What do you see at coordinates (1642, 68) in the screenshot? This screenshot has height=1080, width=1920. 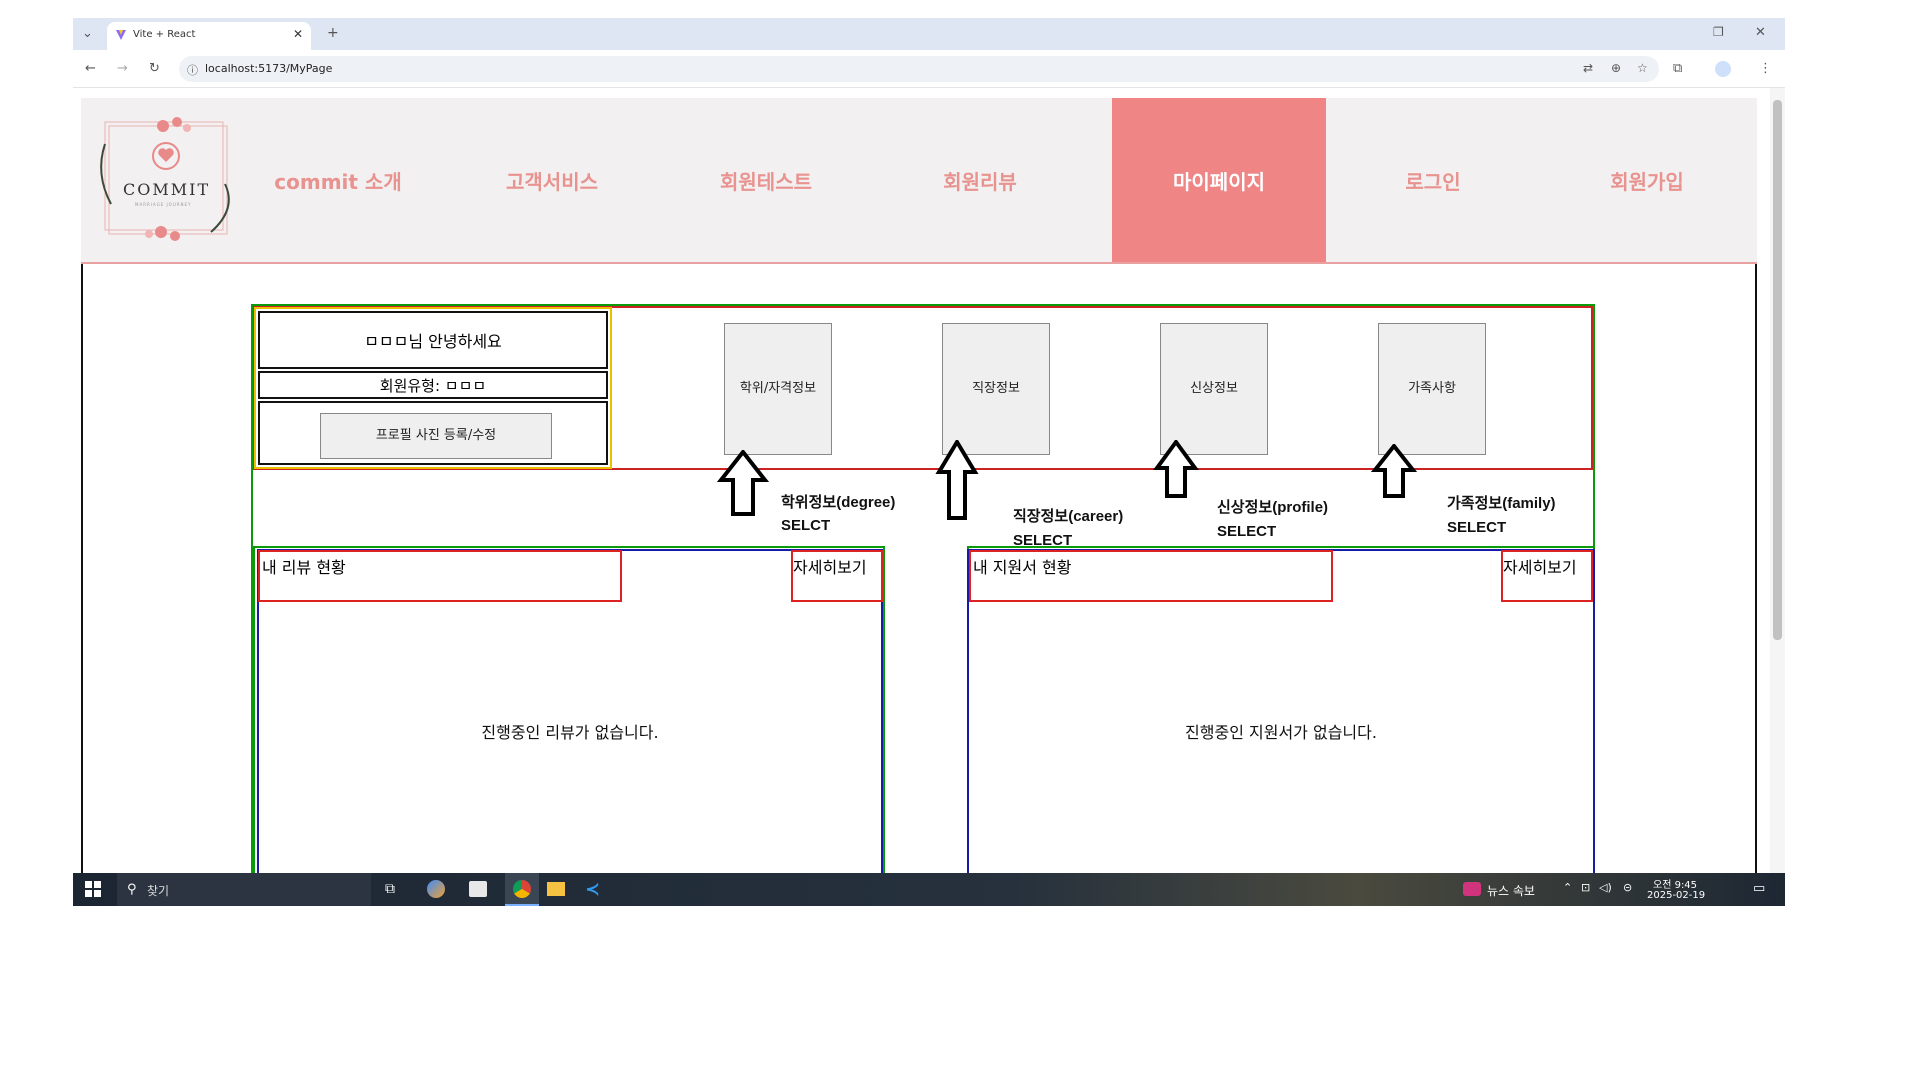 I see `bookmark-star-icon: ☆` at bounding box center [1642, 68].